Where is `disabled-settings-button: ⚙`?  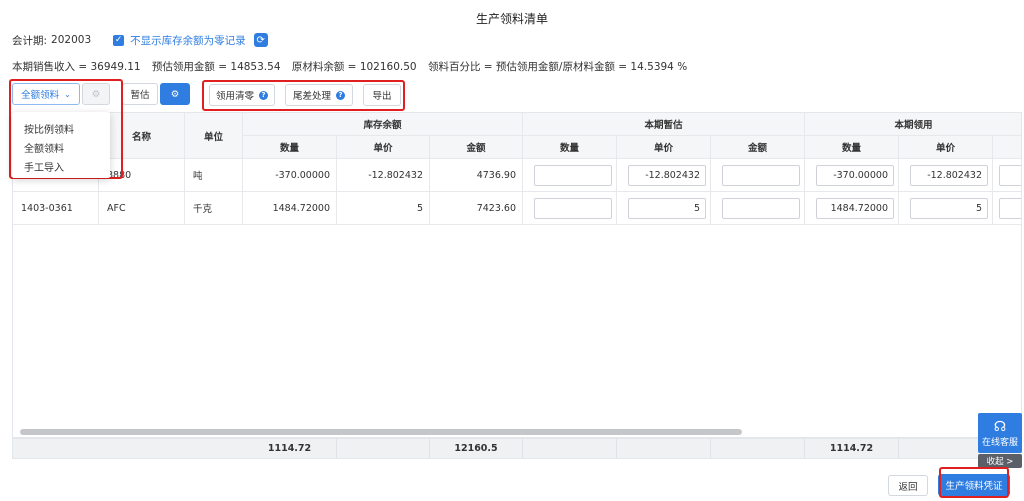 disabled-settings-button: ⚙ is located at coordinates (96, 94).